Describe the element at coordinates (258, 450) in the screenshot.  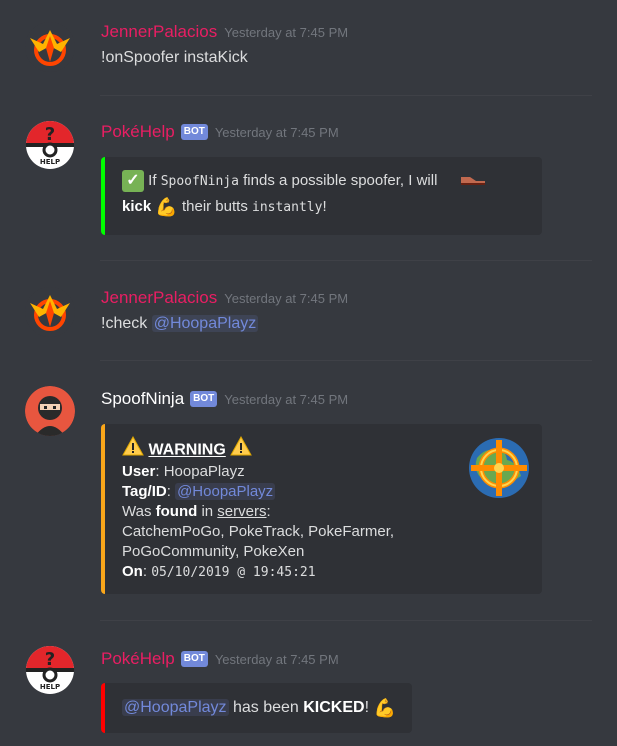
I see `embed-title: WARNING` at that location.